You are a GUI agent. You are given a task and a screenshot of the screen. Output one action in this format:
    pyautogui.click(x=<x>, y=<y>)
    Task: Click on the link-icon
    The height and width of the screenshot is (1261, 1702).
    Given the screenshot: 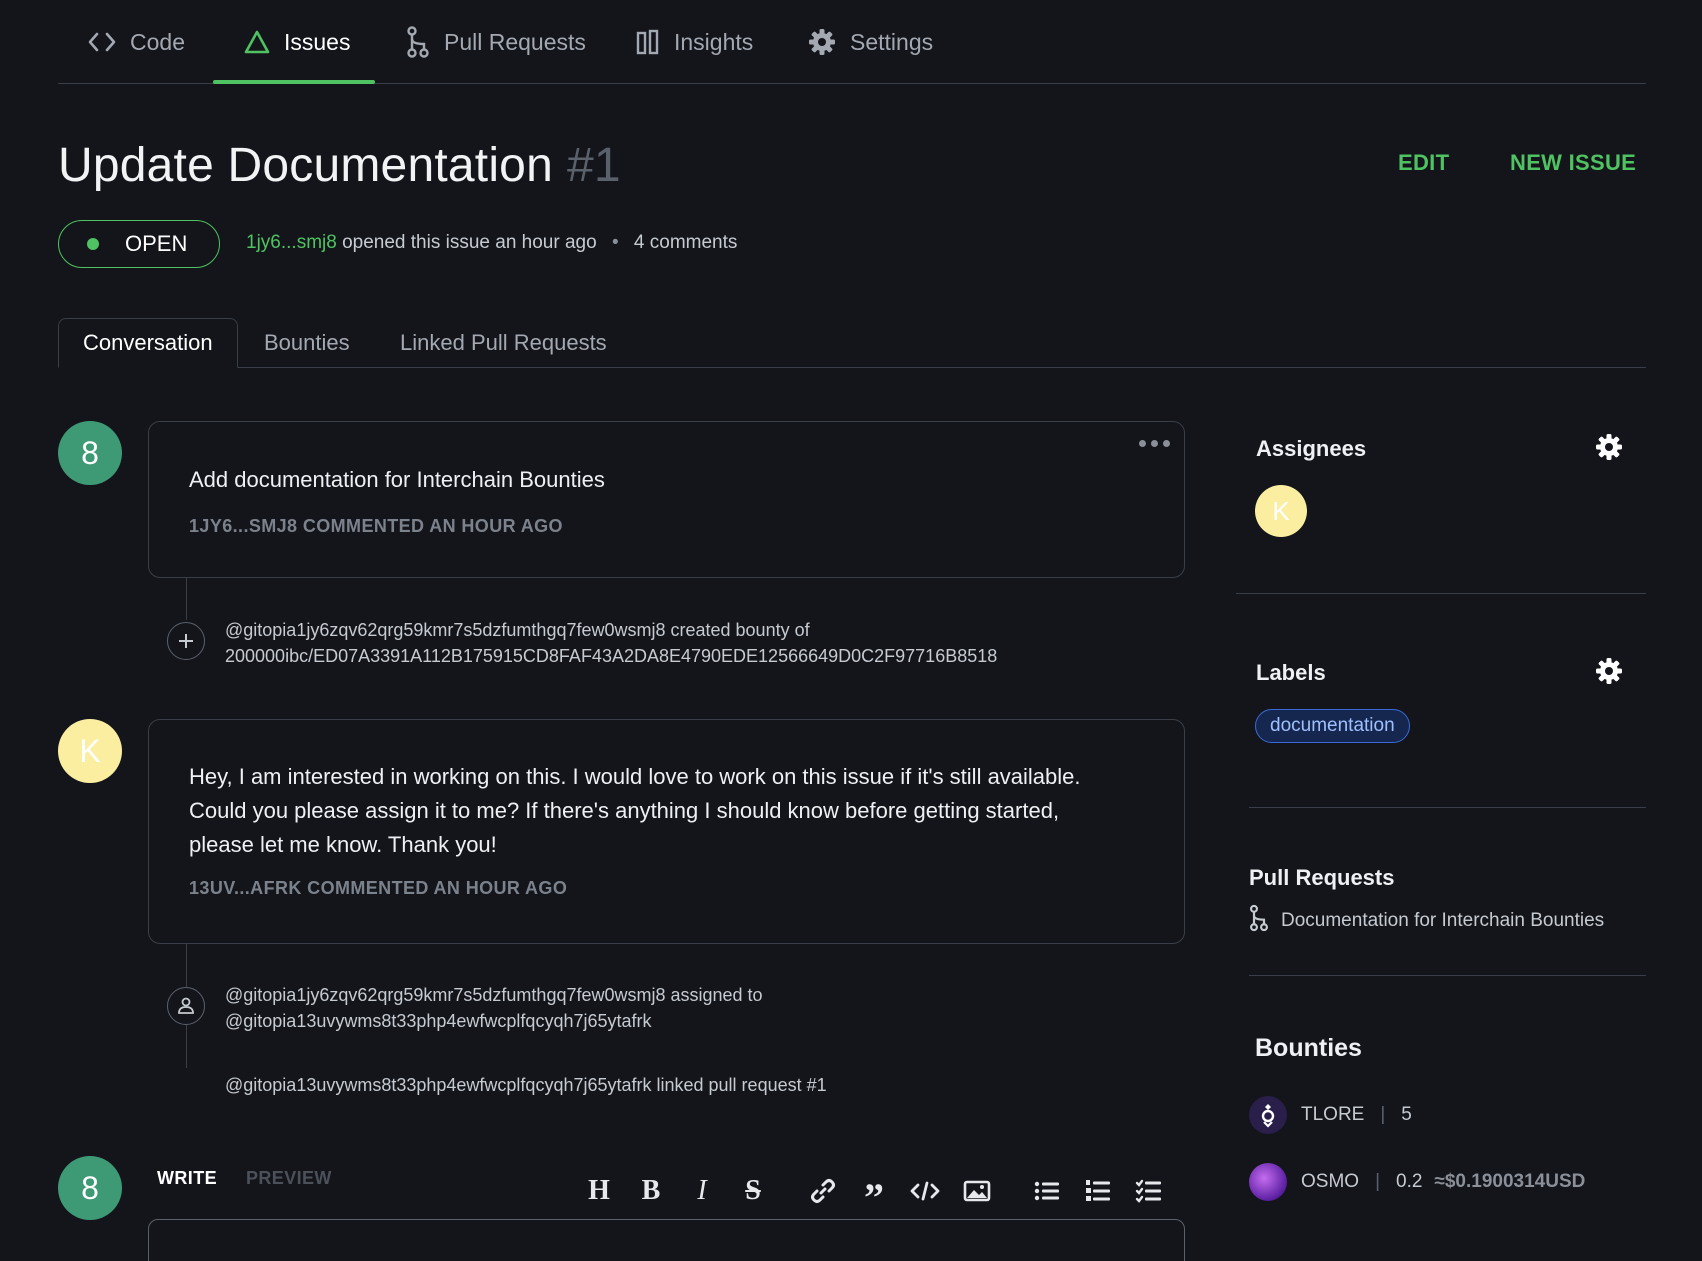 What is the action you would take?
    pyautogui.click(x=823, y=1191)
    